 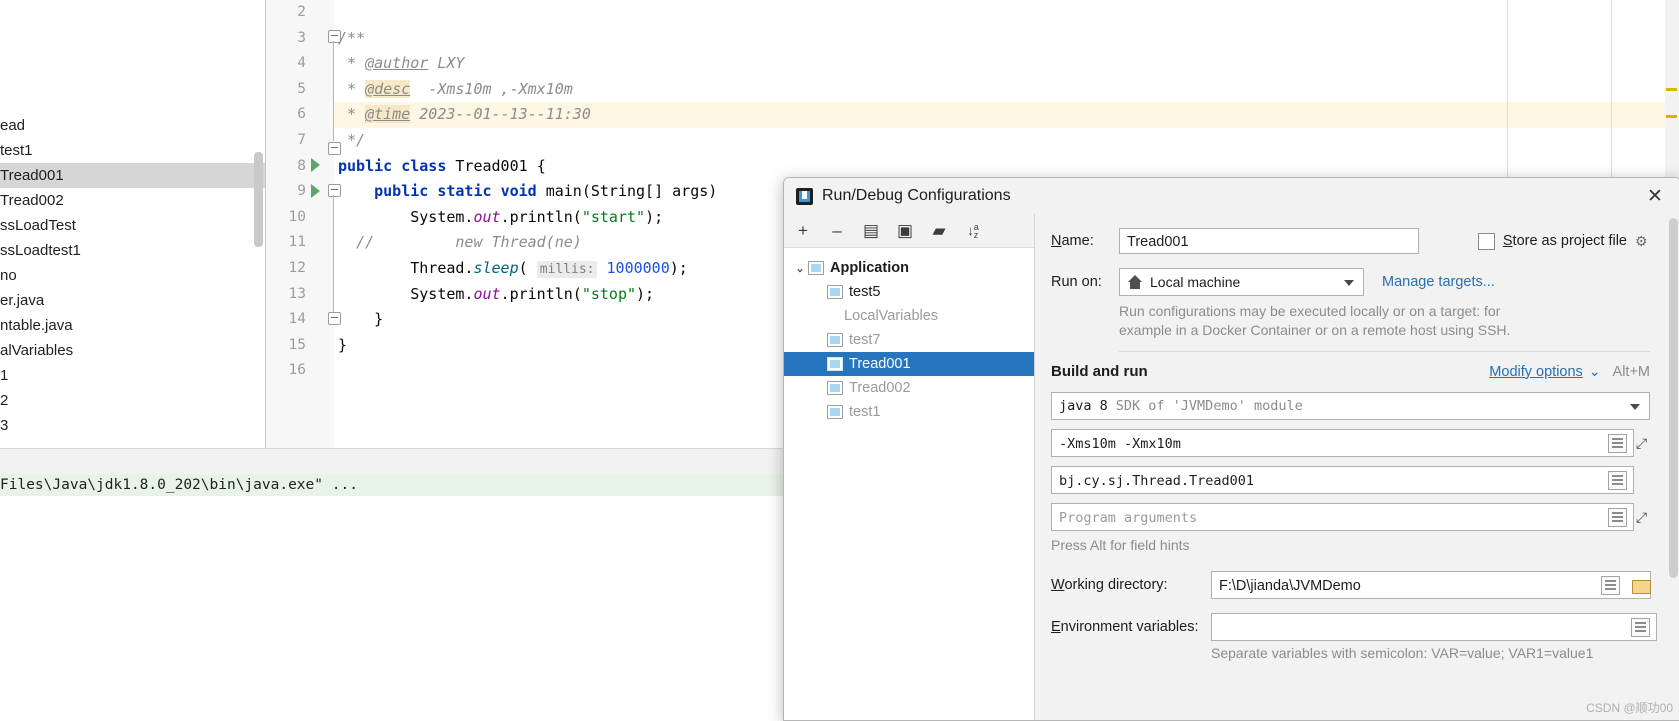 What do you see at coordinates (1655, 196) in the screenshot?
I see `close-icon: ✕` at bounding box center [1655, 196].